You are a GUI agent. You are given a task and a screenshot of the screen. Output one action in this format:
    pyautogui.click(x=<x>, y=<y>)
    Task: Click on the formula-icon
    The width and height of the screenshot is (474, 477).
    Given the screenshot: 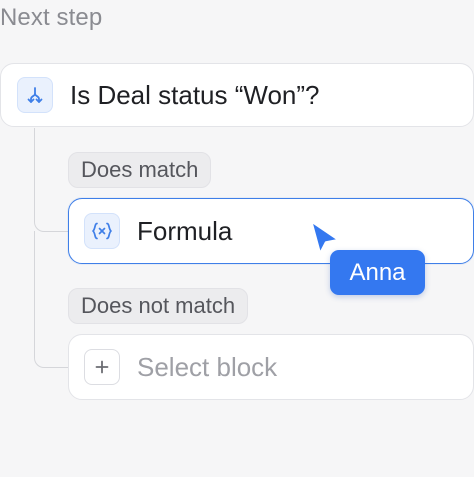 What is the action you would take?
    pyautogui.click(x=102, y=231)
    